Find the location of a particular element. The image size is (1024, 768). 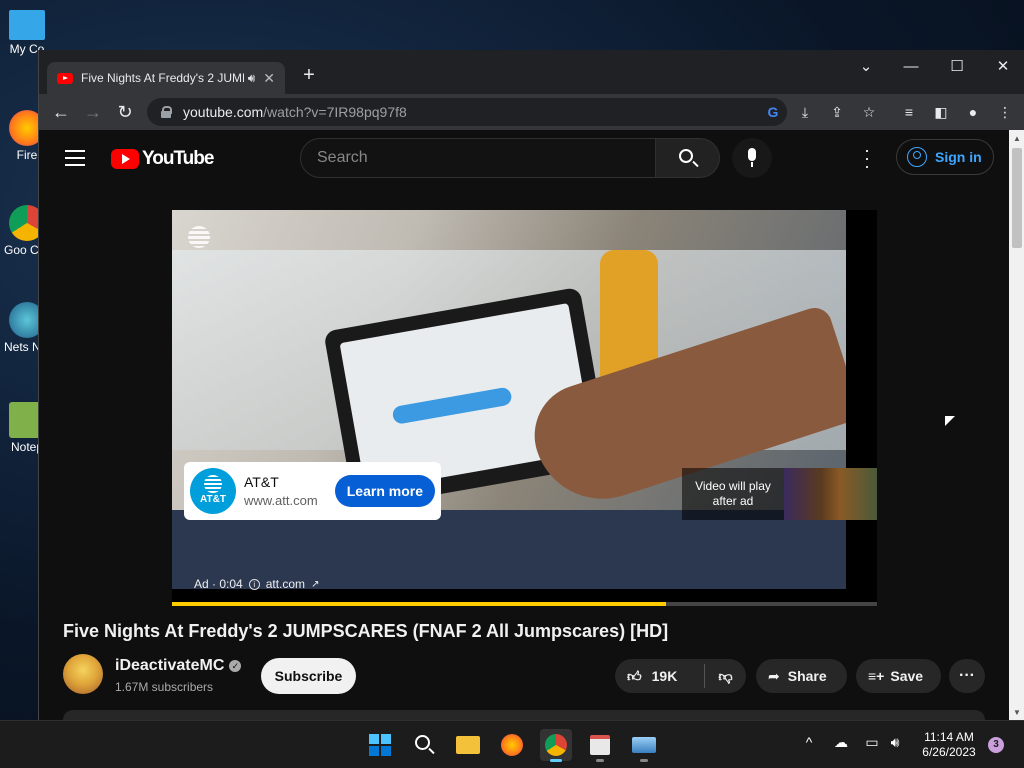

notification-badge: 3 is located at coordinates (996, 745).